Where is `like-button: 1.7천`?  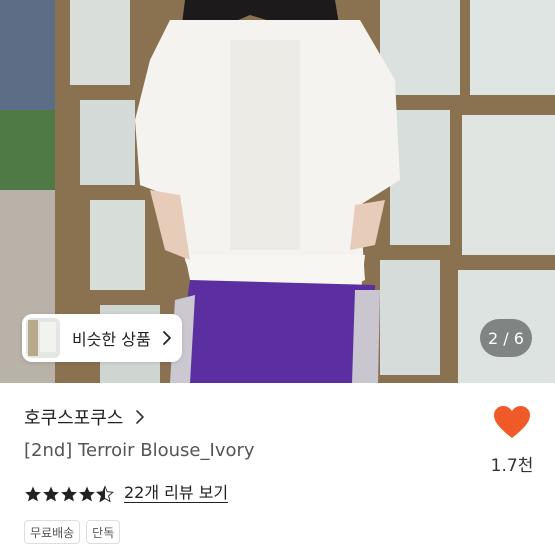
like-button: 1.7천 is located at coordinates (512, 440).